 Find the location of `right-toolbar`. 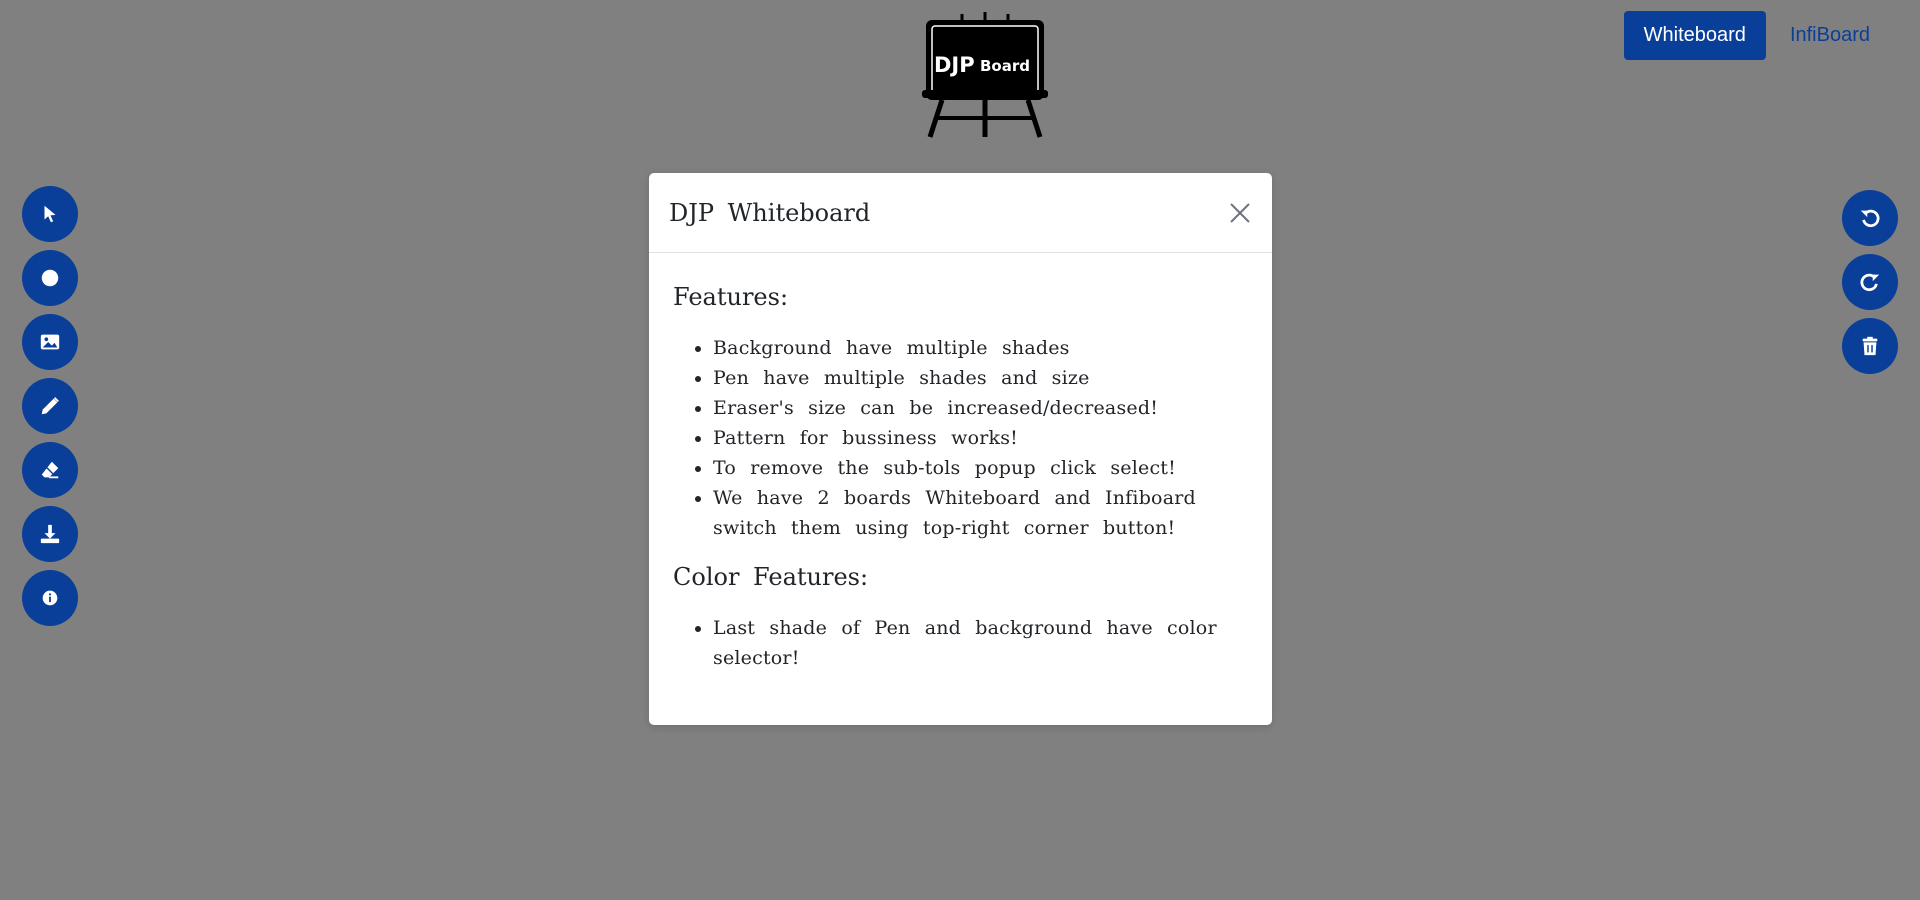

right-toolbar is located at coordinates (1870, 282).